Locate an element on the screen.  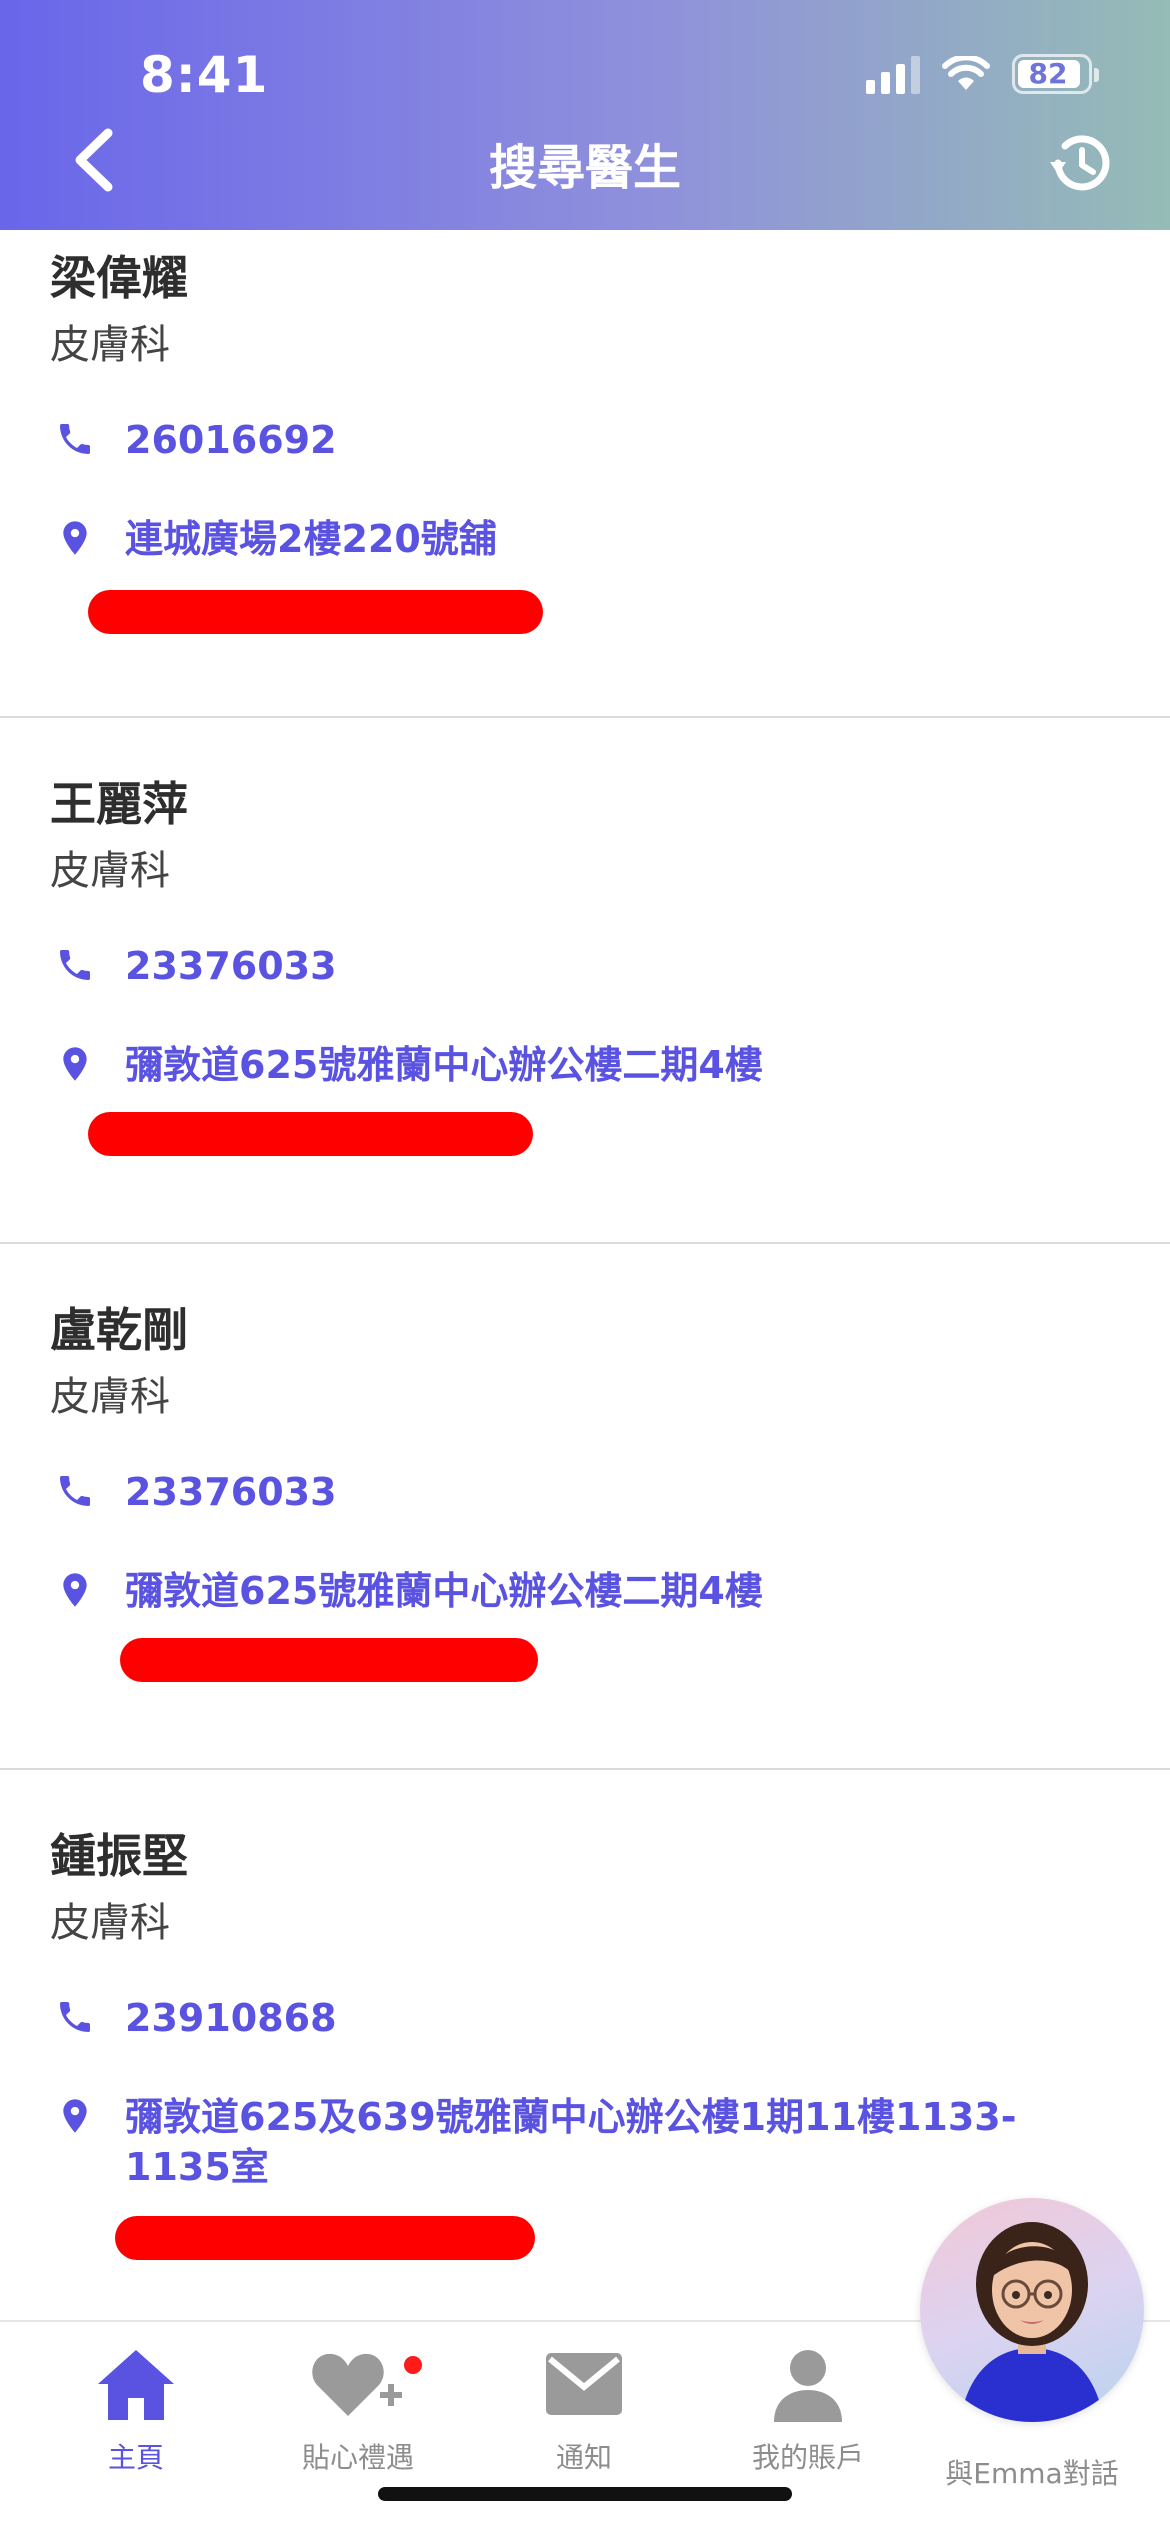
person-icon is located at coordinates (808, 2386).